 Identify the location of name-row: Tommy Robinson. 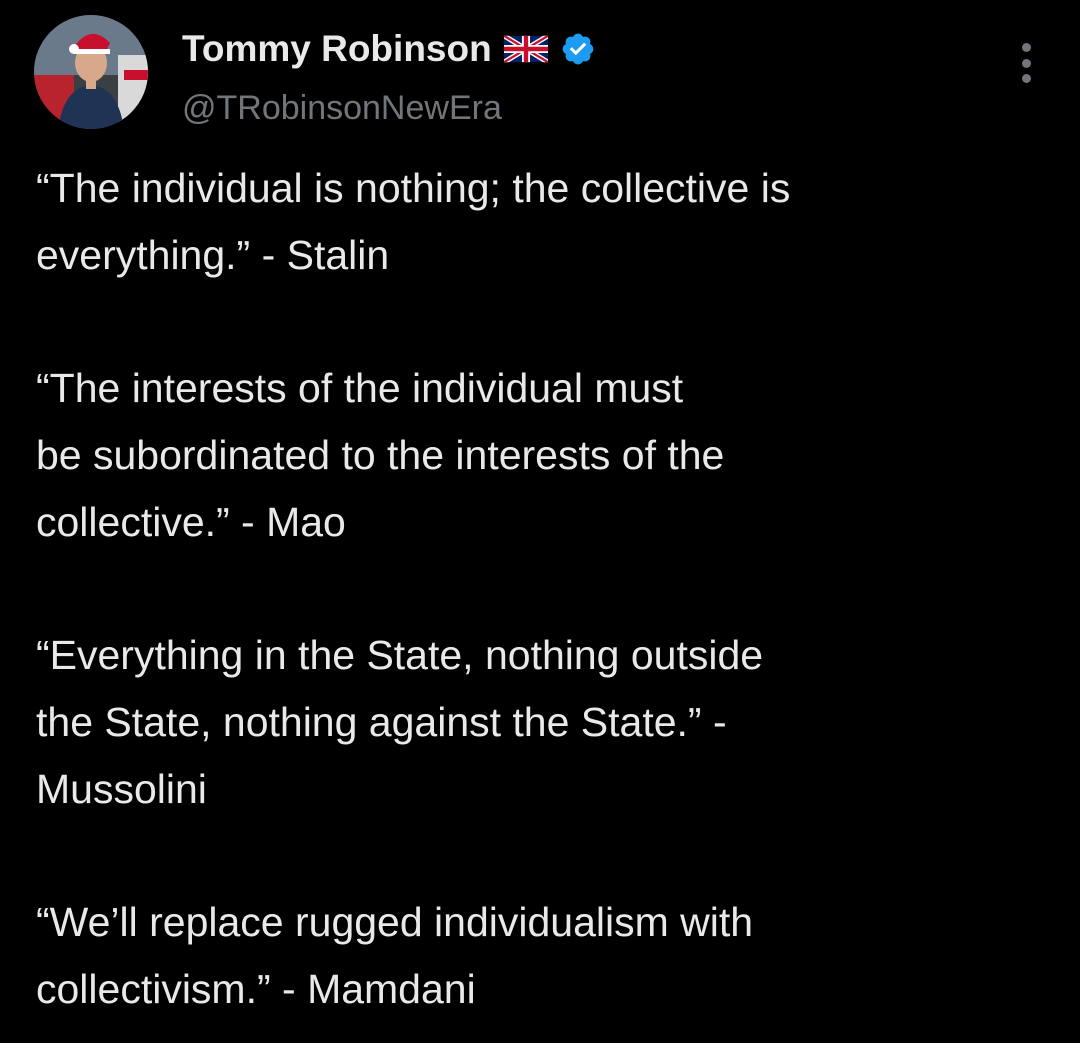
(389, 49).